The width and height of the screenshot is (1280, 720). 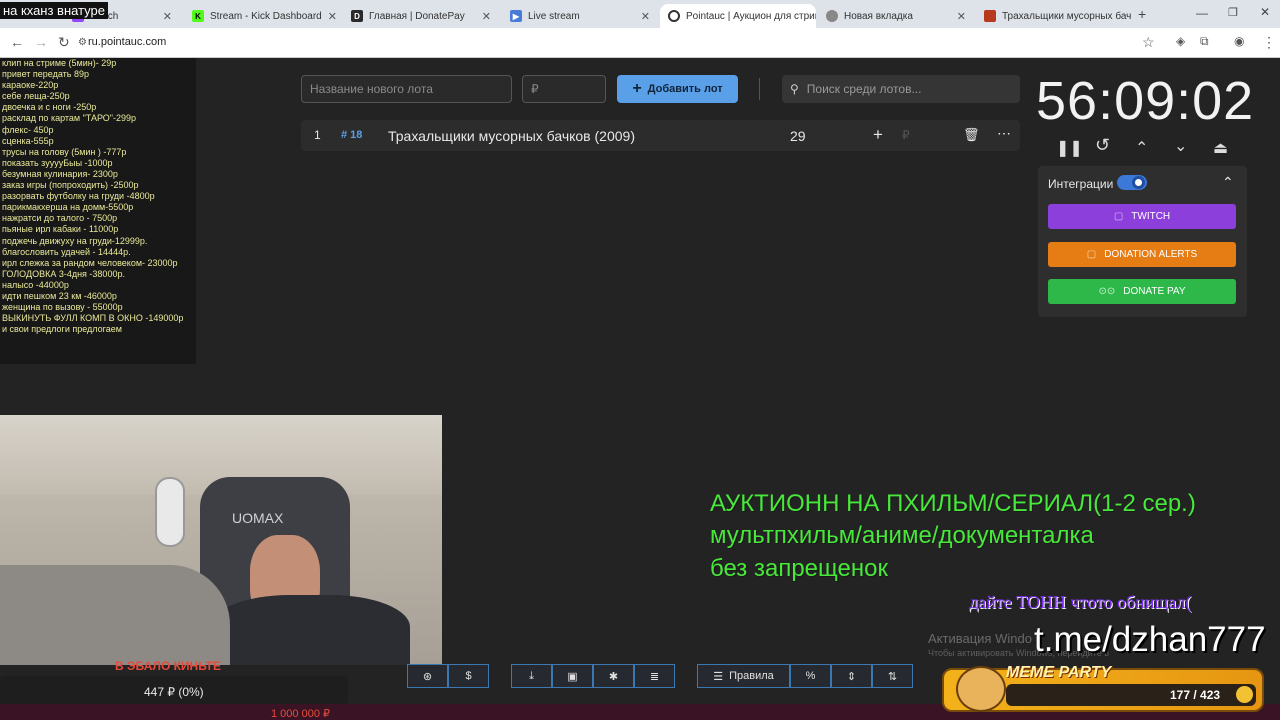 I want to click on lot-amount: 29, so click(x=798, y=136).